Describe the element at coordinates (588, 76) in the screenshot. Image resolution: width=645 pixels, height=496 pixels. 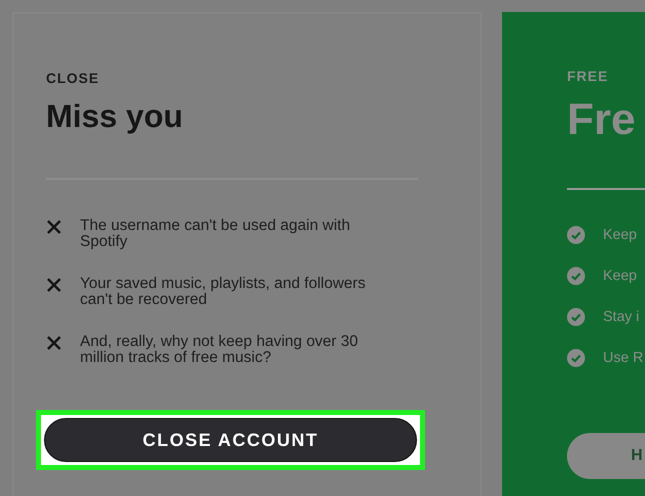
I see `card-eyebrow: FREE` at that location.